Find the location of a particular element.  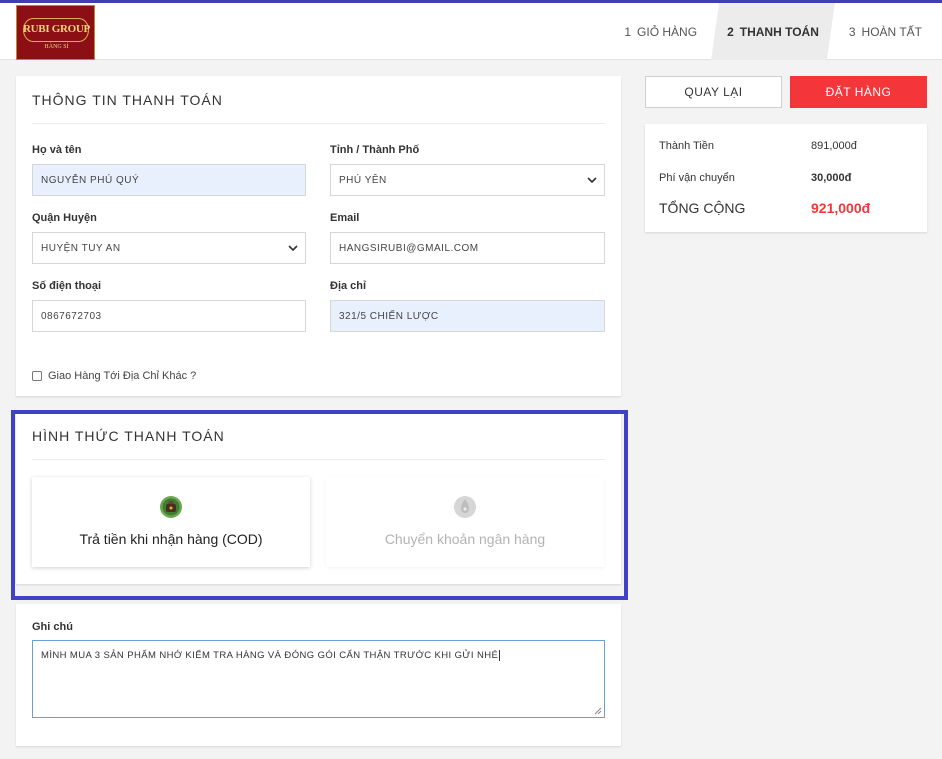

province-label: Tỉnh / Thành Phố is located at coordinates (375, 150).